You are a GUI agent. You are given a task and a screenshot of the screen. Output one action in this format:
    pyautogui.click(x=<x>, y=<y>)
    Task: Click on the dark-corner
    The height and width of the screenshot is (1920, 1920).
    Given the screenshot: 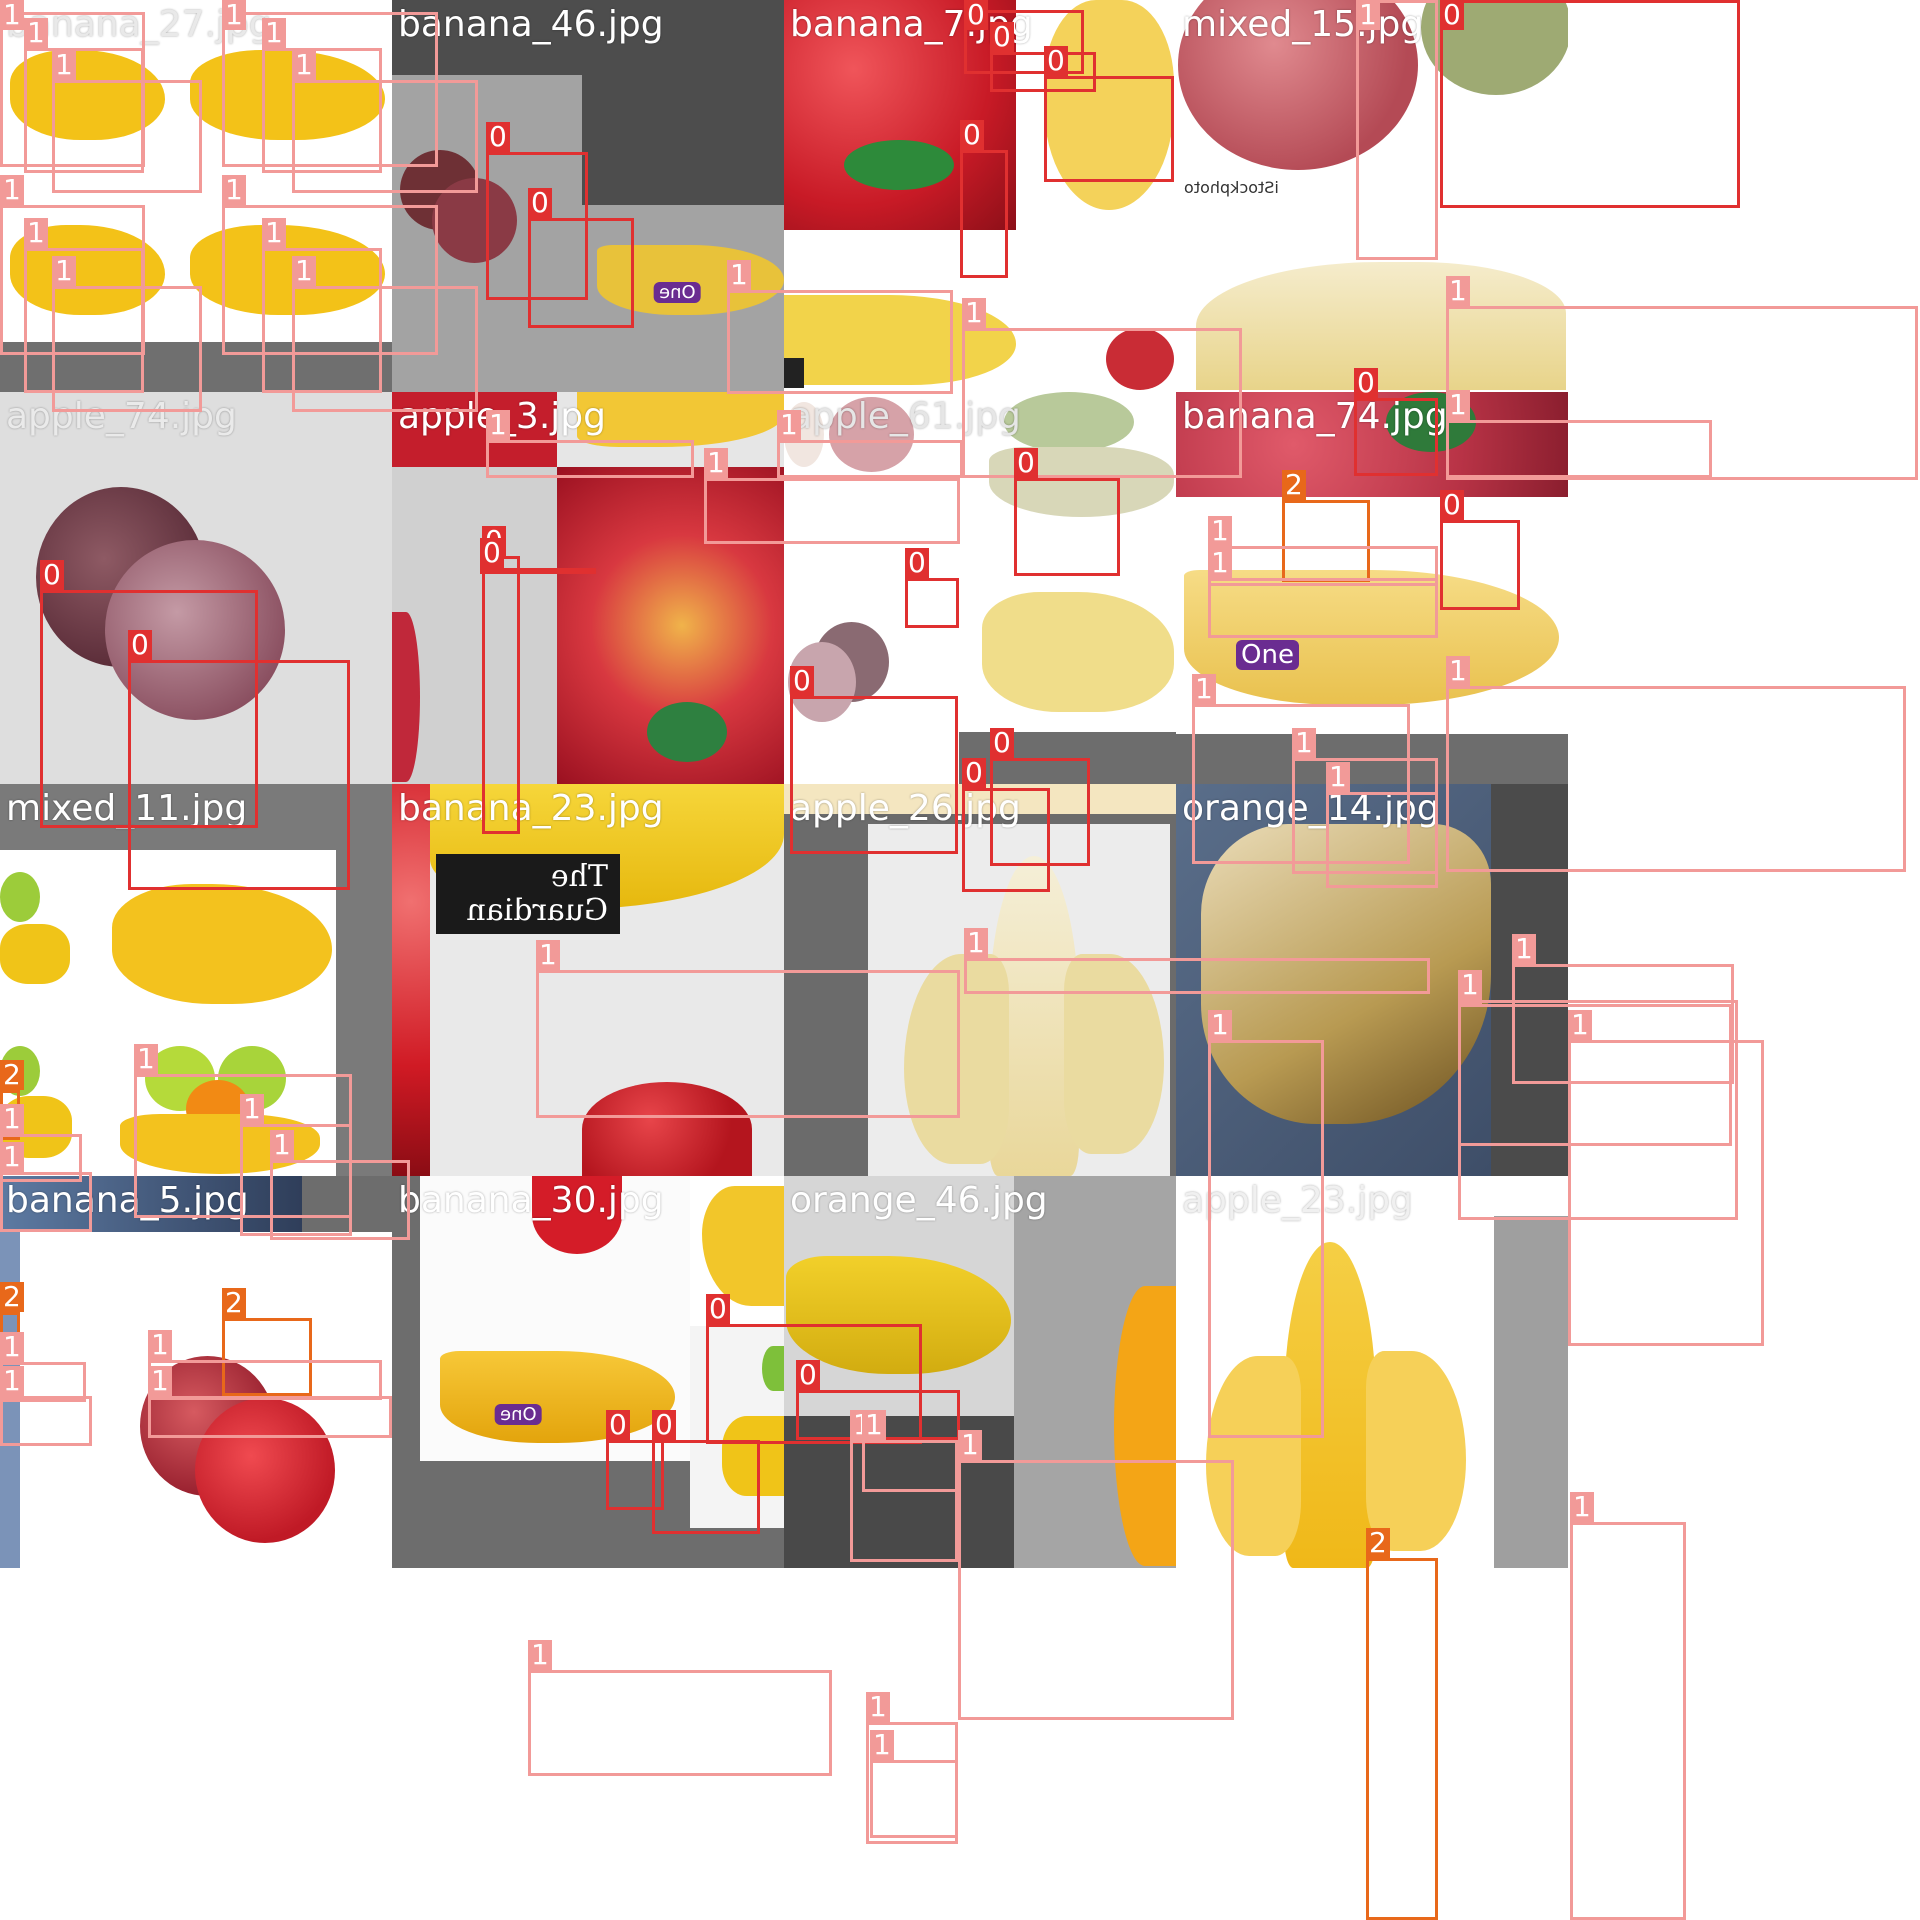 What is the action you would take?
    pyautogui.click(x=794, y=373)
    